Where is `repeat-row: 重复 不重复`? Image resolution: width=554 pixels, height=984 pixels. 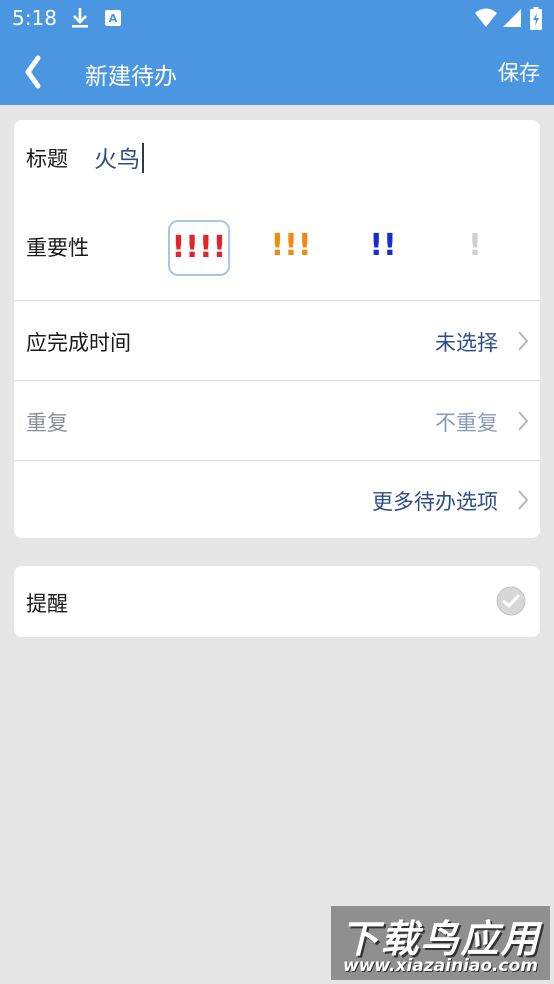
repeat-row: 重复 不重复 is located at coordinates (277, 420).